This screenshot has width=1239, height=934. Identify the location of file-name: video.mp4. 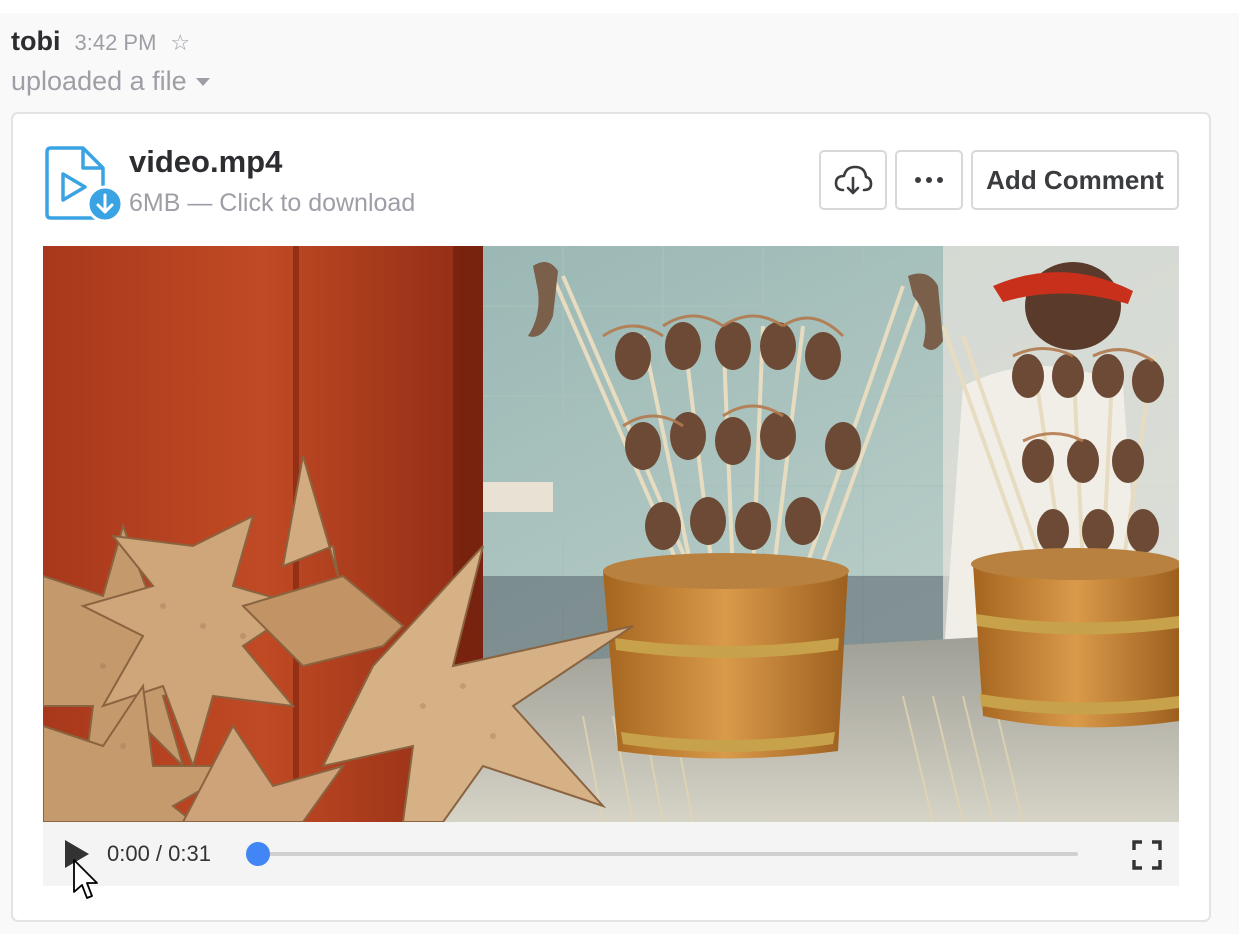
(205, 162).